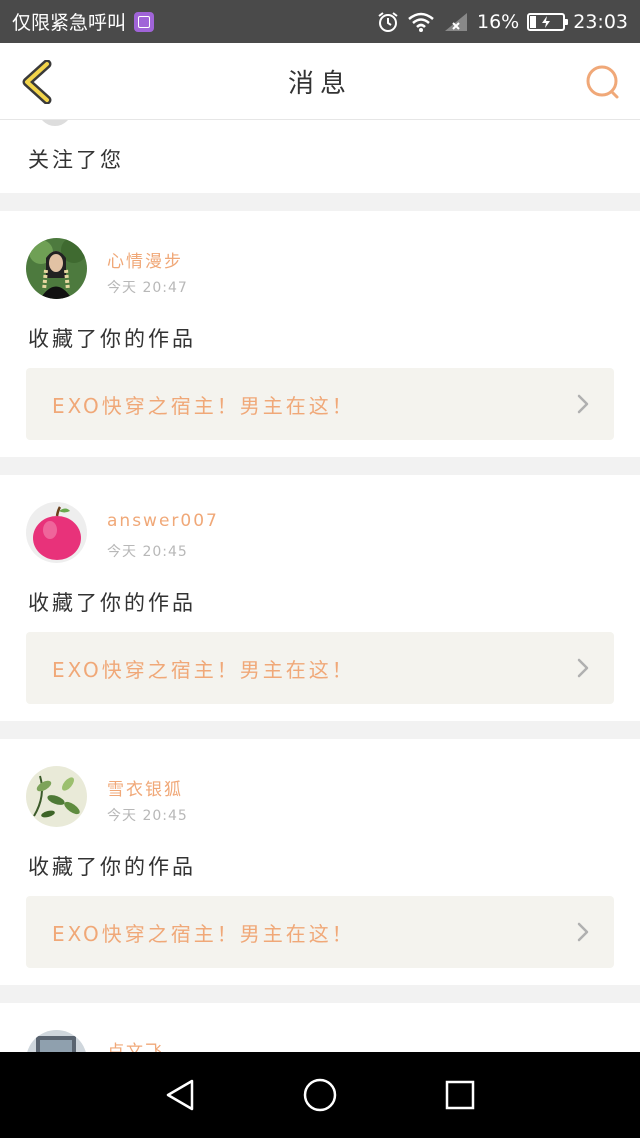  I want to click on nav-home-button, so click(320, 1095).